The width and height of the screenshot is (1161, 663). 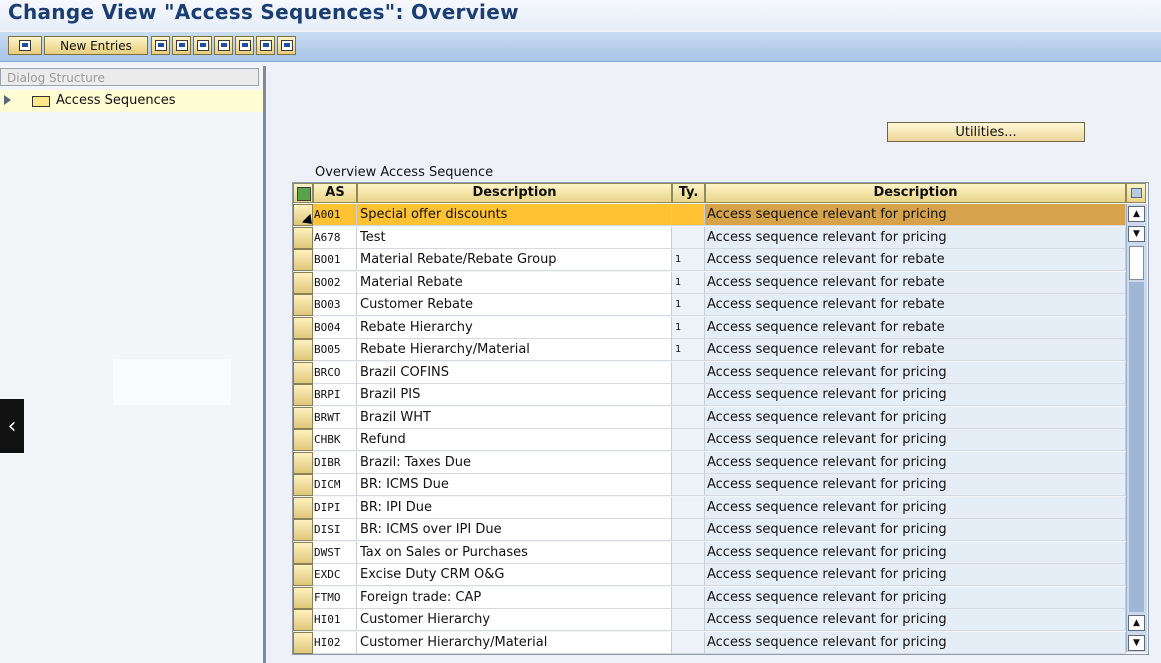 I want to click on column-header-description-2: Description, so click(x=915, y=193).